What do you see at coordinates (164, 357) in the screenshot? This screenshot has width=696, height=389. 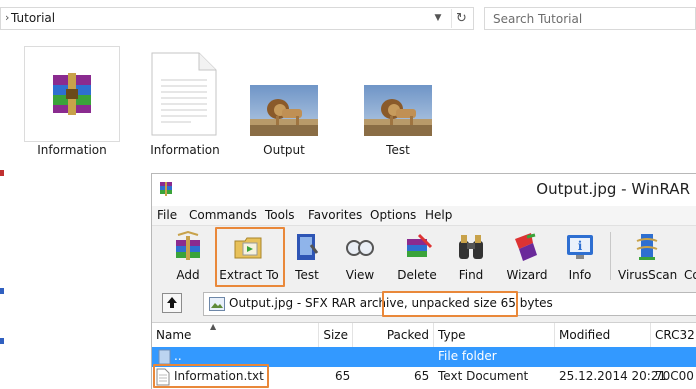 I see `folder-icon` at bounding box center [164, 357].